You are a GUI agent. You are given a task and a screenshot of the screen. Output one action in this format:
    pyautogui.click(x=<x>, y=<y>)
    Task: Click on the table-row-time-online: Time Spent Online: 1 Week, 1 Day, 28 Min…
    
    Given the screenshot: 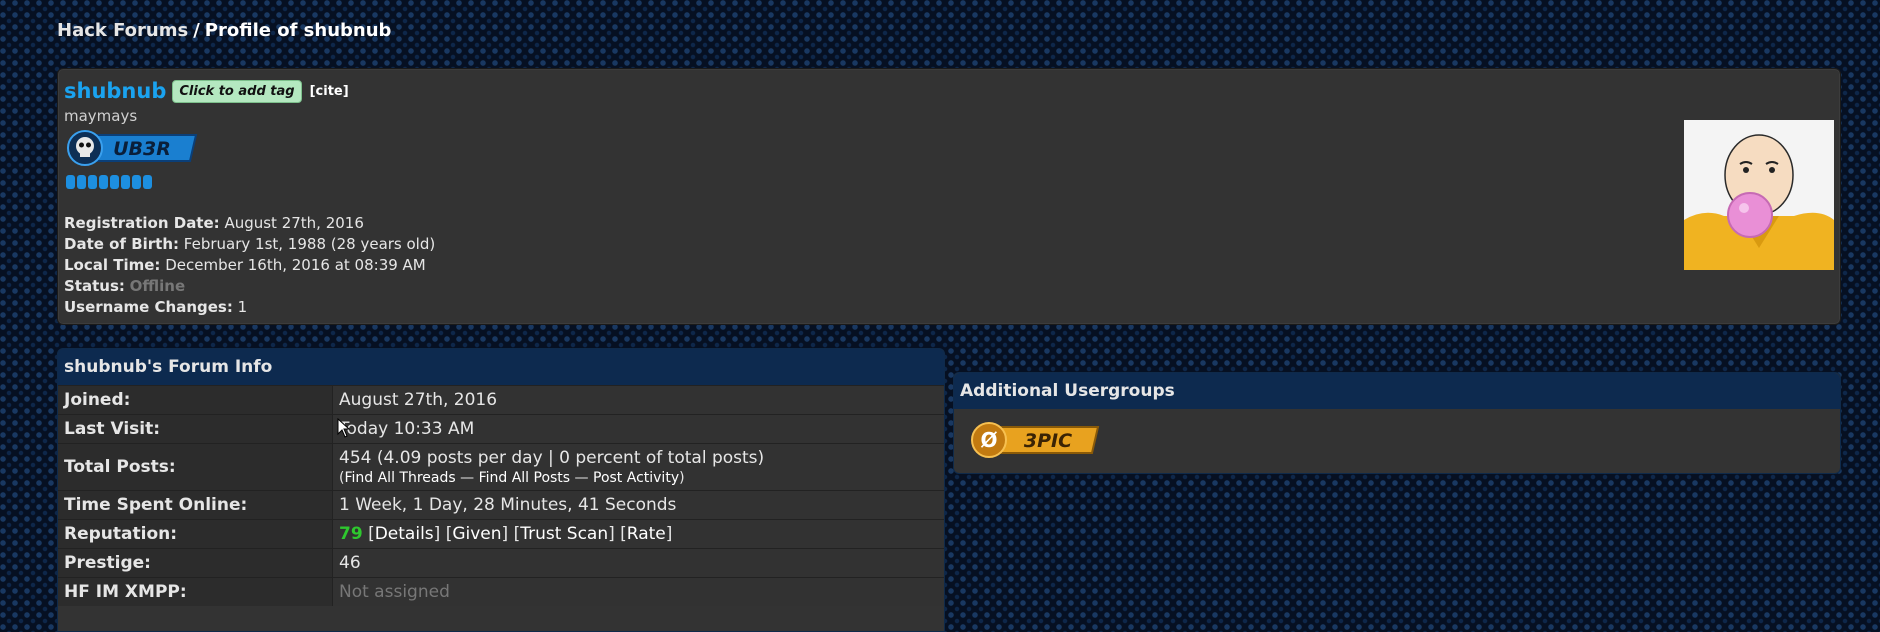 What is the action you would take?
    pyautogui.click(x=501, y=504)
    